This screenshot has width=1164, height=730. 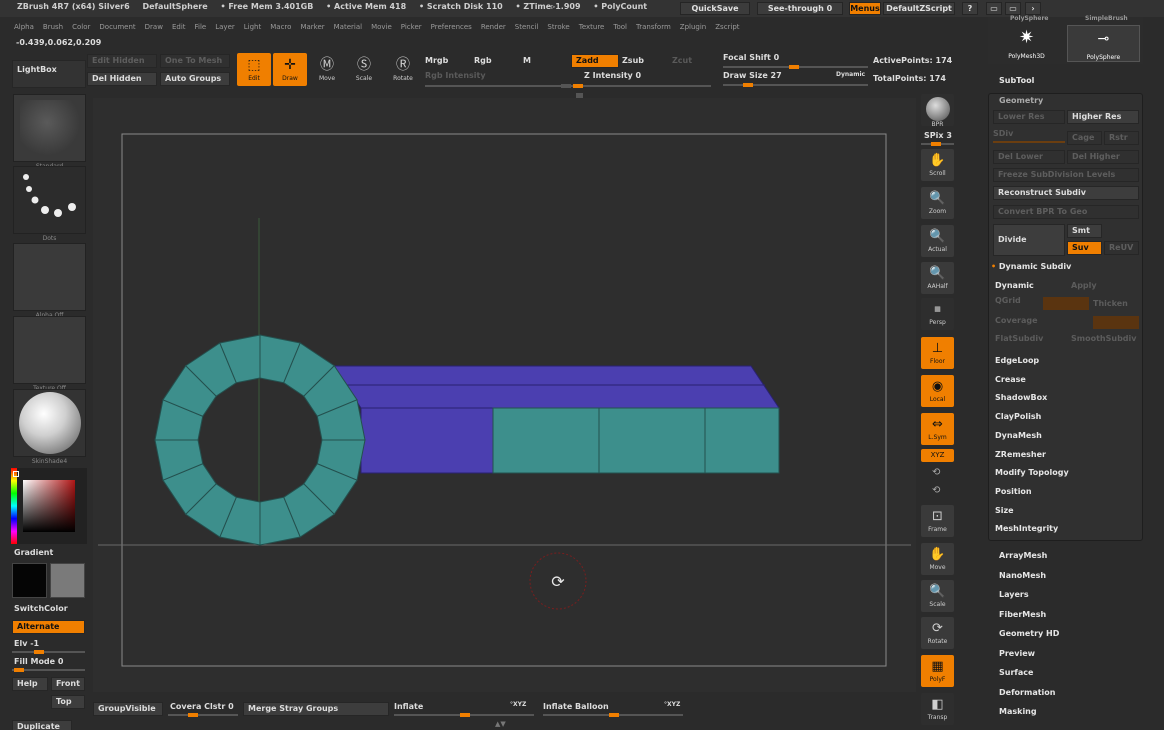 I want to click on sdiv-track, so click(x=1029, y=142).